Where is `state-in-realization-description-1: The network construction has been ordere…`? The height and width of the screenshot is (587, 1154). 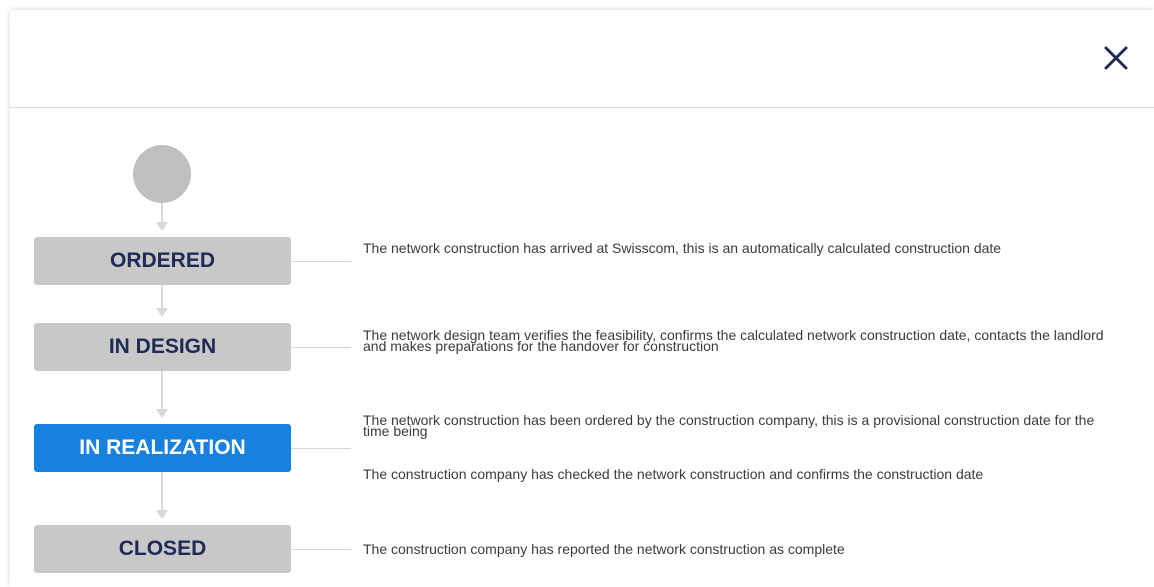 state-in-realization-description-1: The network construction has been ordere… is located at coordinates (729, 425).